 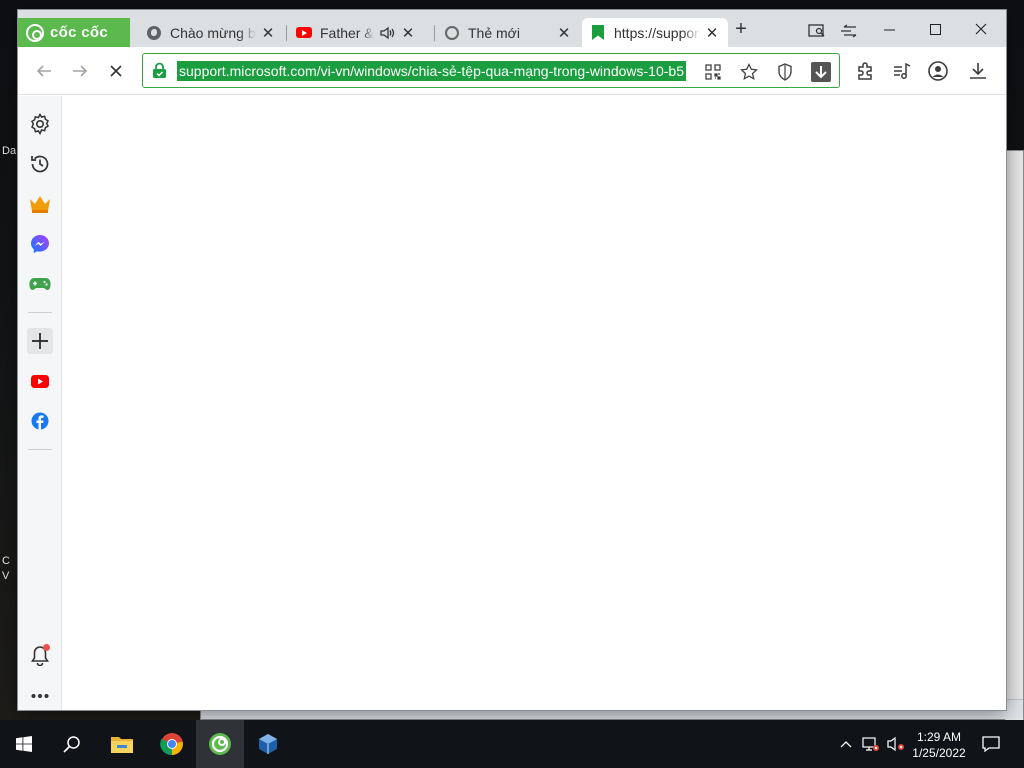 What do you see at coordinates (40, 284) in the screenshot?
I see `gamepad-icon` at bounding box center [40, 284].